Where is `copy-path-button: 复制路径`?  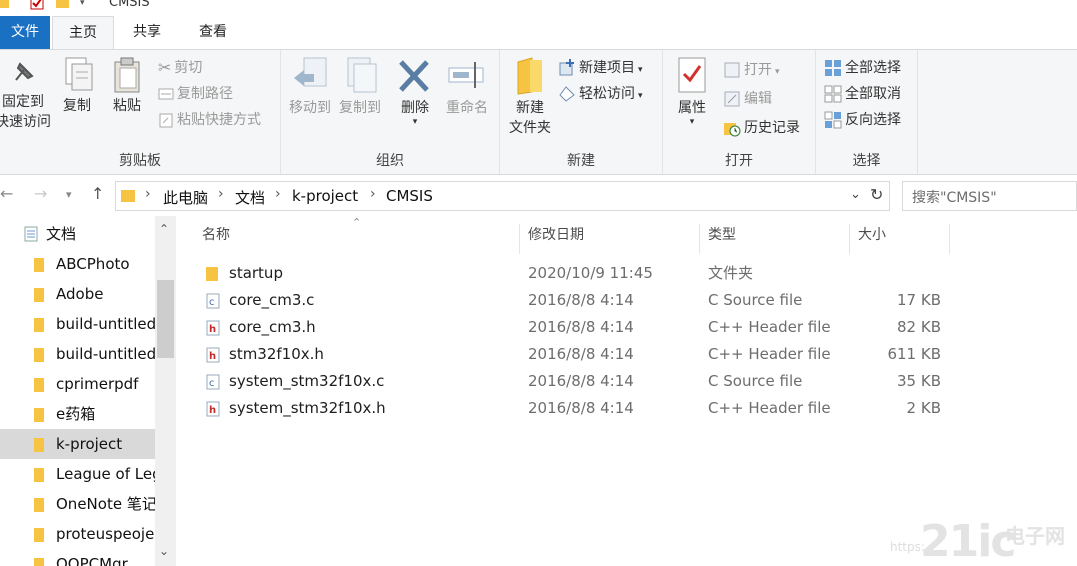 copy-path-button: 复制路径 is located at coordinates (195, 94).